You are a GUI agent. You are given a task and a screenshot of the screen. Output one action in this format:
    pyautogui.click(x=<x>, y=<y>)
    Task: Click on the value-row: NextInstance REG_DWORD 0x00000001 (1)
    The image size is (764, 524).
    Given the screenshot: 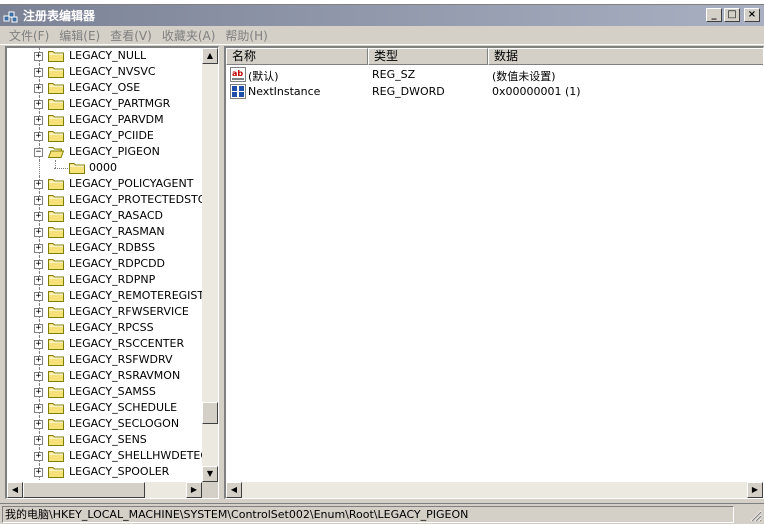 What is the action you would take?
    pyautogui.click(x=494, y=91)
    